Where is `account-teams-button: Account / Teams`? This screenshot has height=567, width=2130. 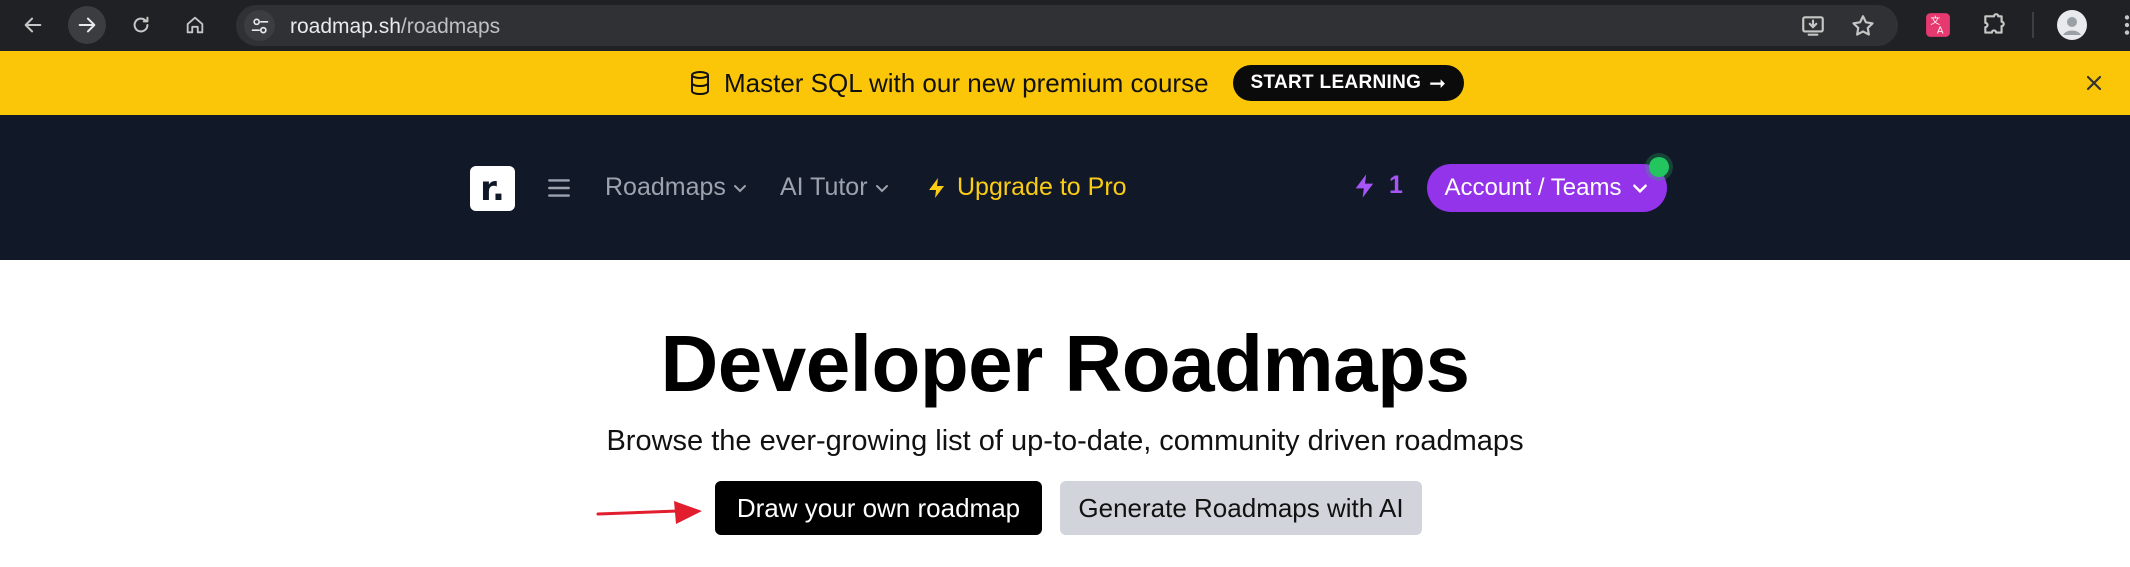 account-teams-button: Account / Teams is located at coordinates (1547, 188).